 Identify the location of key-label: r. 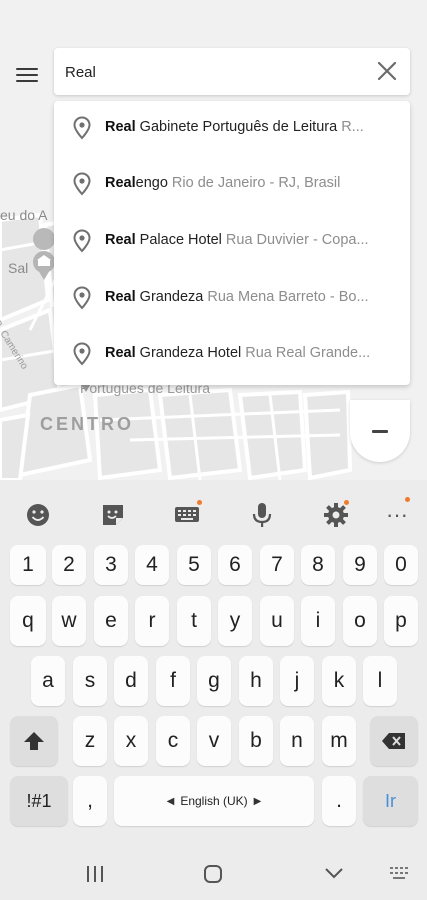
(152, 620).